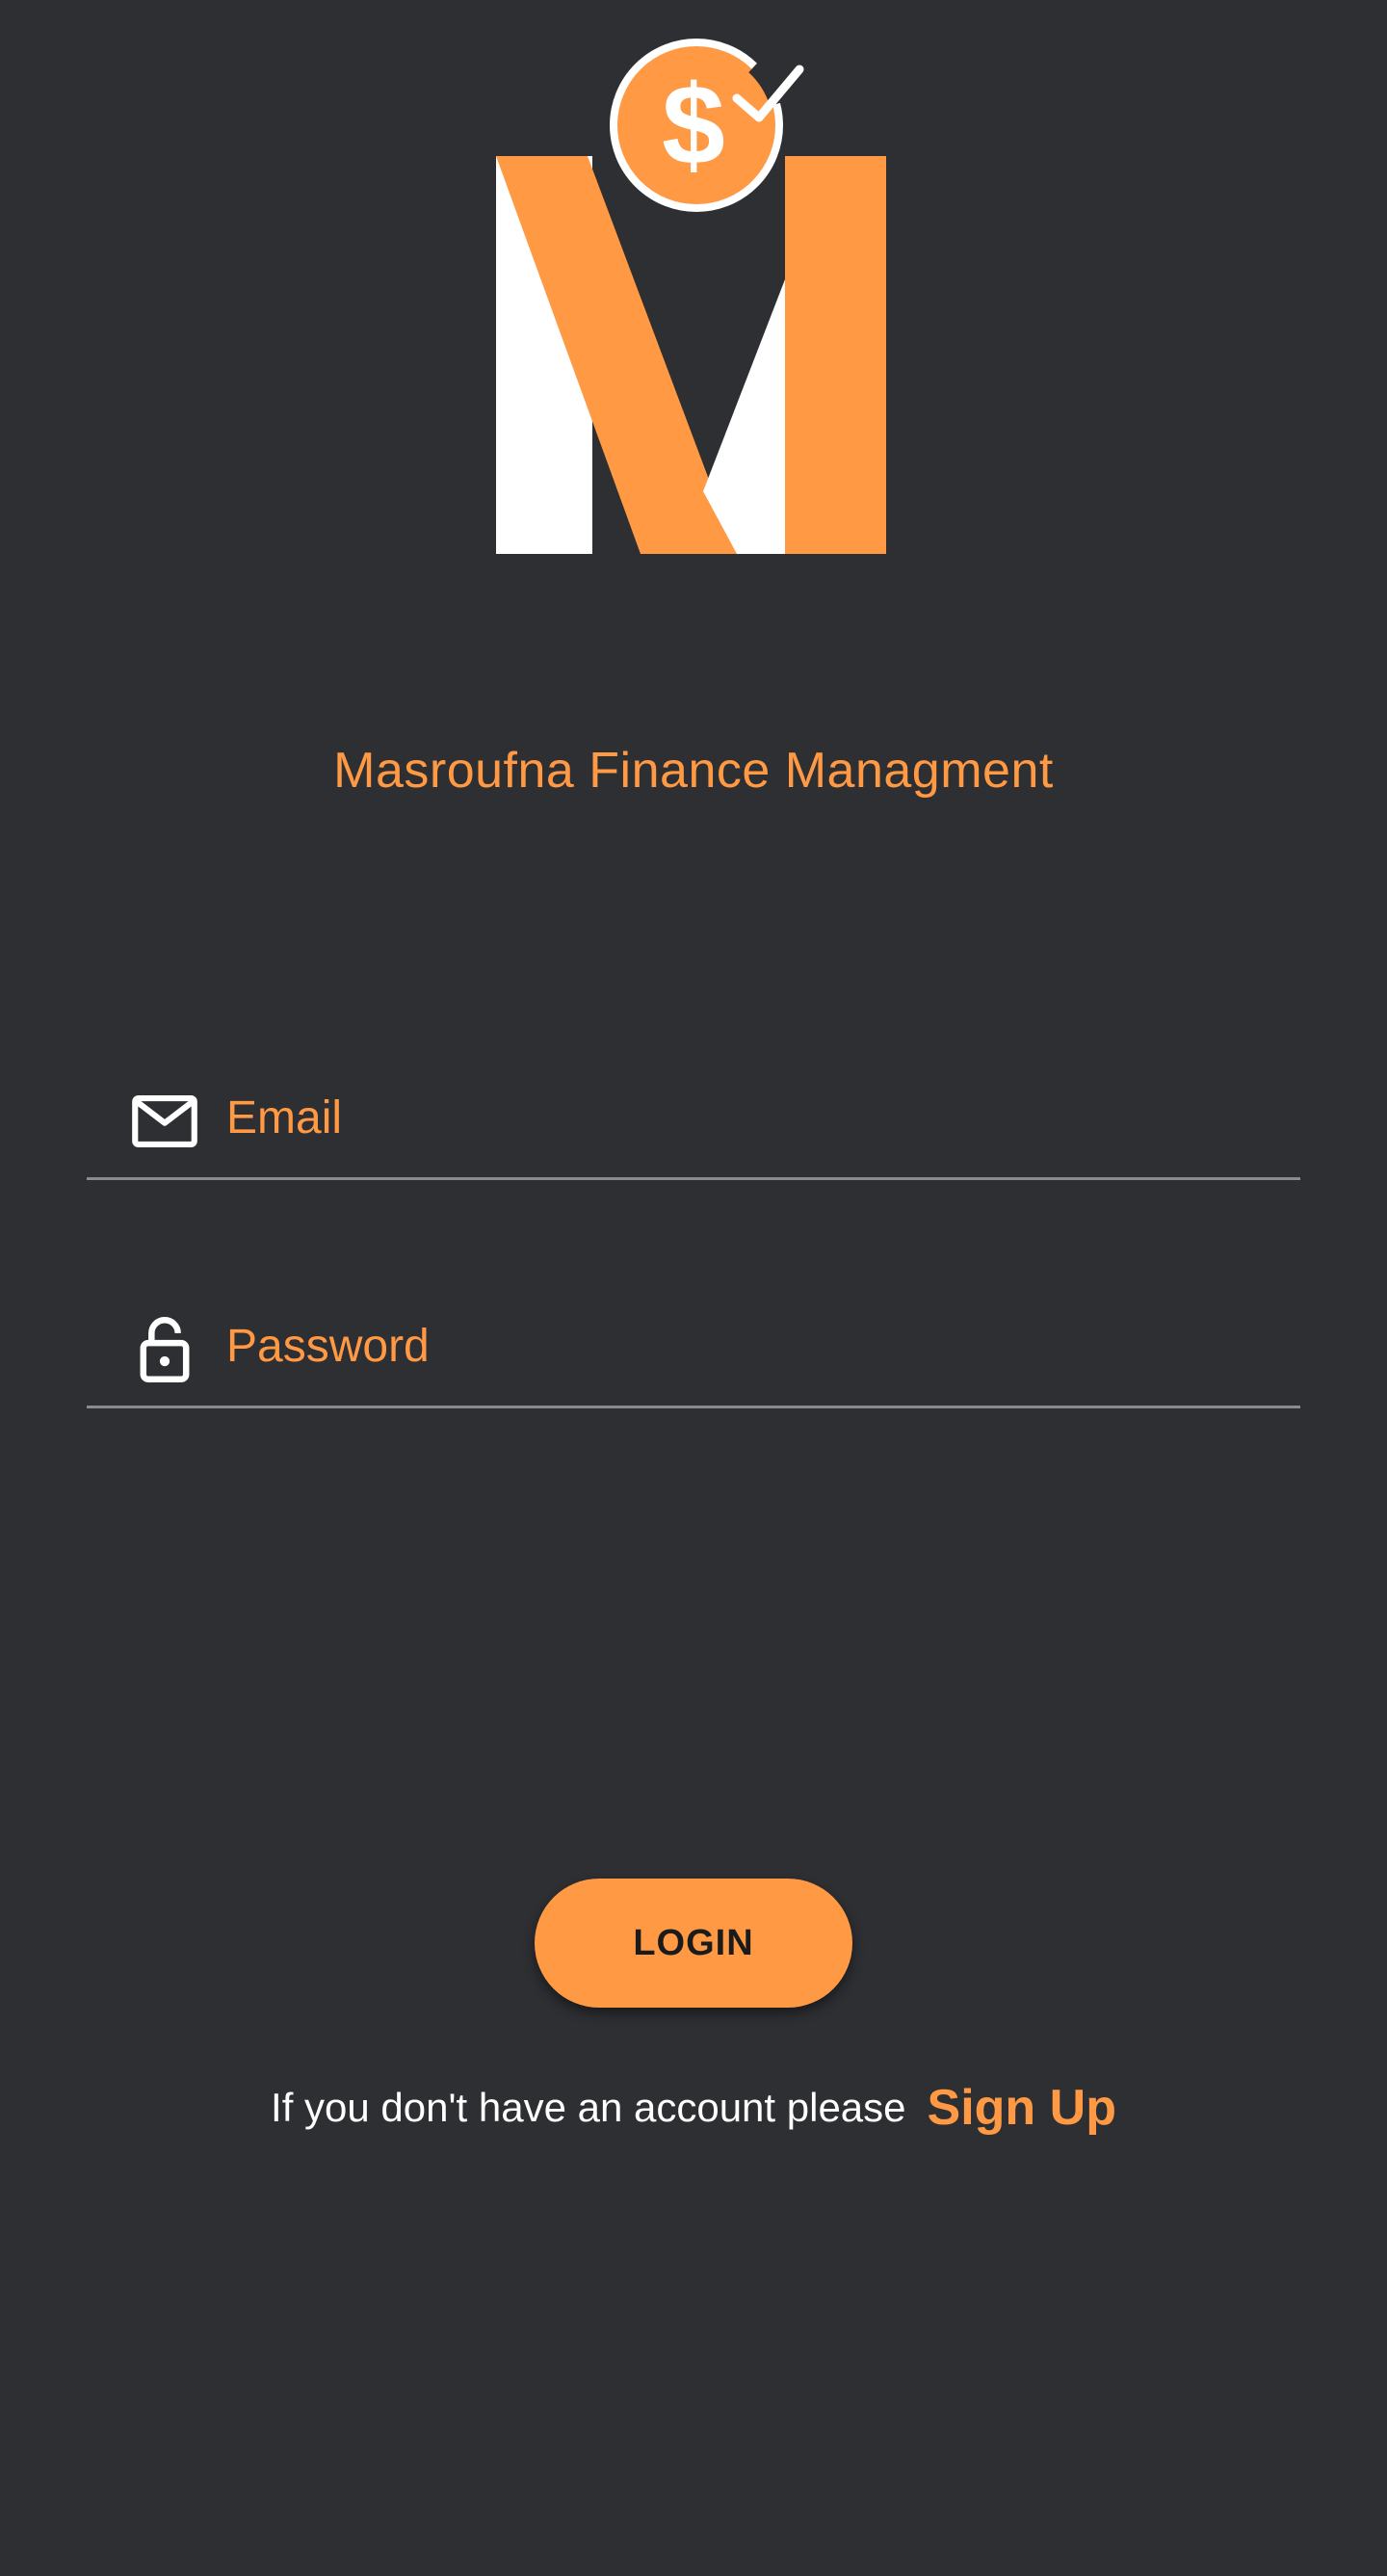 The width and height of the screenshot is (1387, 2576). I want to click on masroufna-logo: $, so click(693, 298).